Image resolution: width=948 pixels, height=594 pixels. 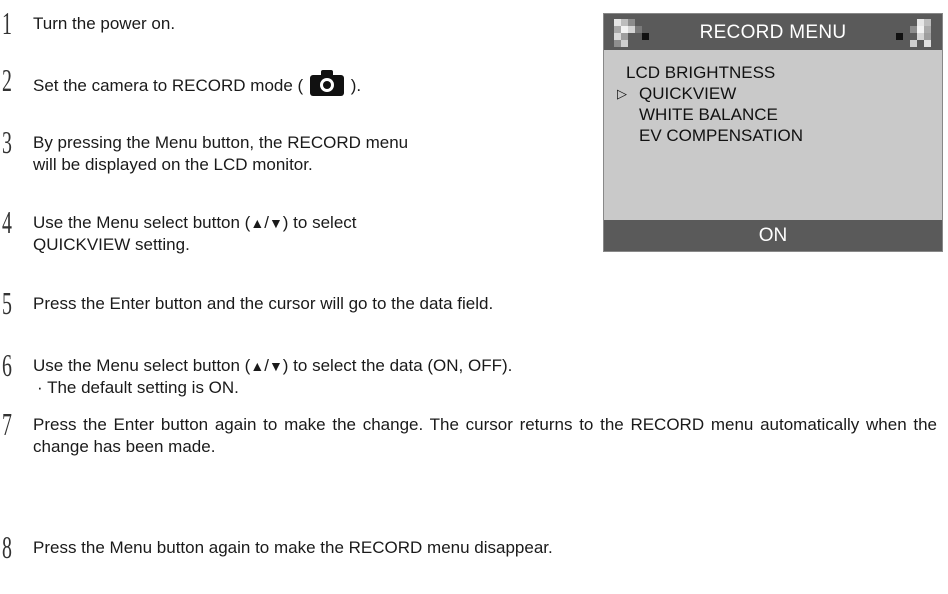 What do you see at coordinates (397, 365) in the screenshot?
I see `step-text-part: ) to select the data (ON, OFF).` at bounding box center [397, 365].